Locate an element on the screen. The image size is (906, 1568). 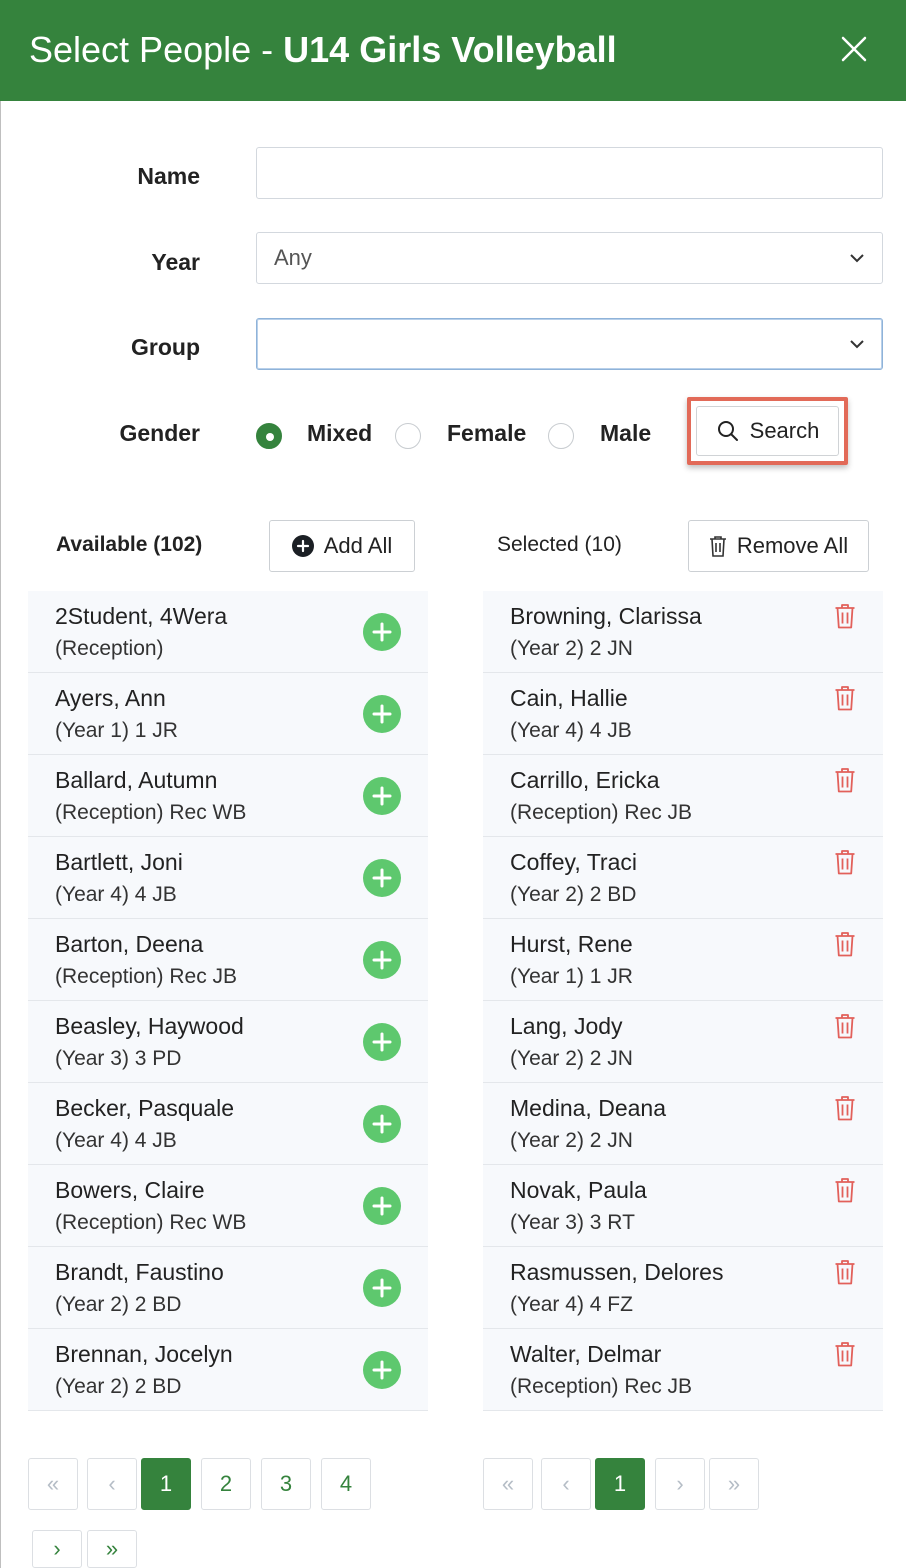
plus-circle-icon is located at coordinates (302, 546).